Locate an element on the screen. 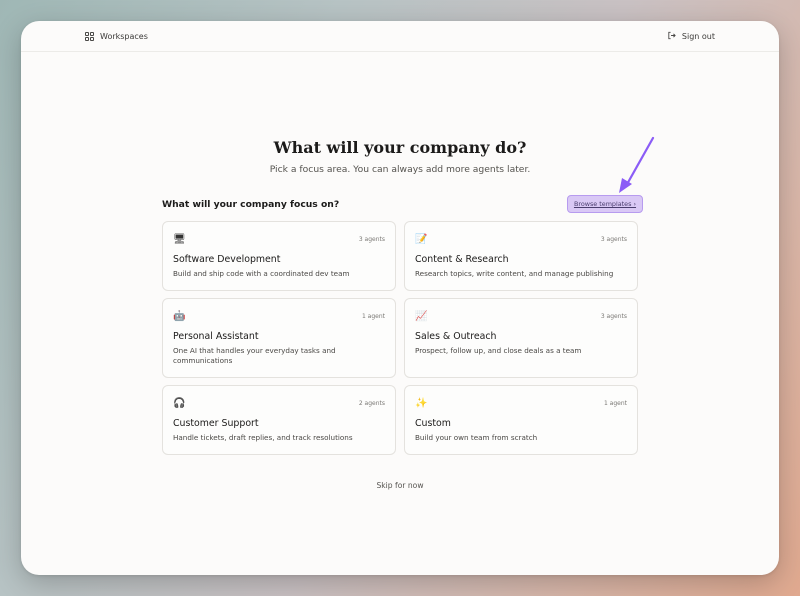  chart-increasing-icon: 📈 is located at coordinates (421, 316).